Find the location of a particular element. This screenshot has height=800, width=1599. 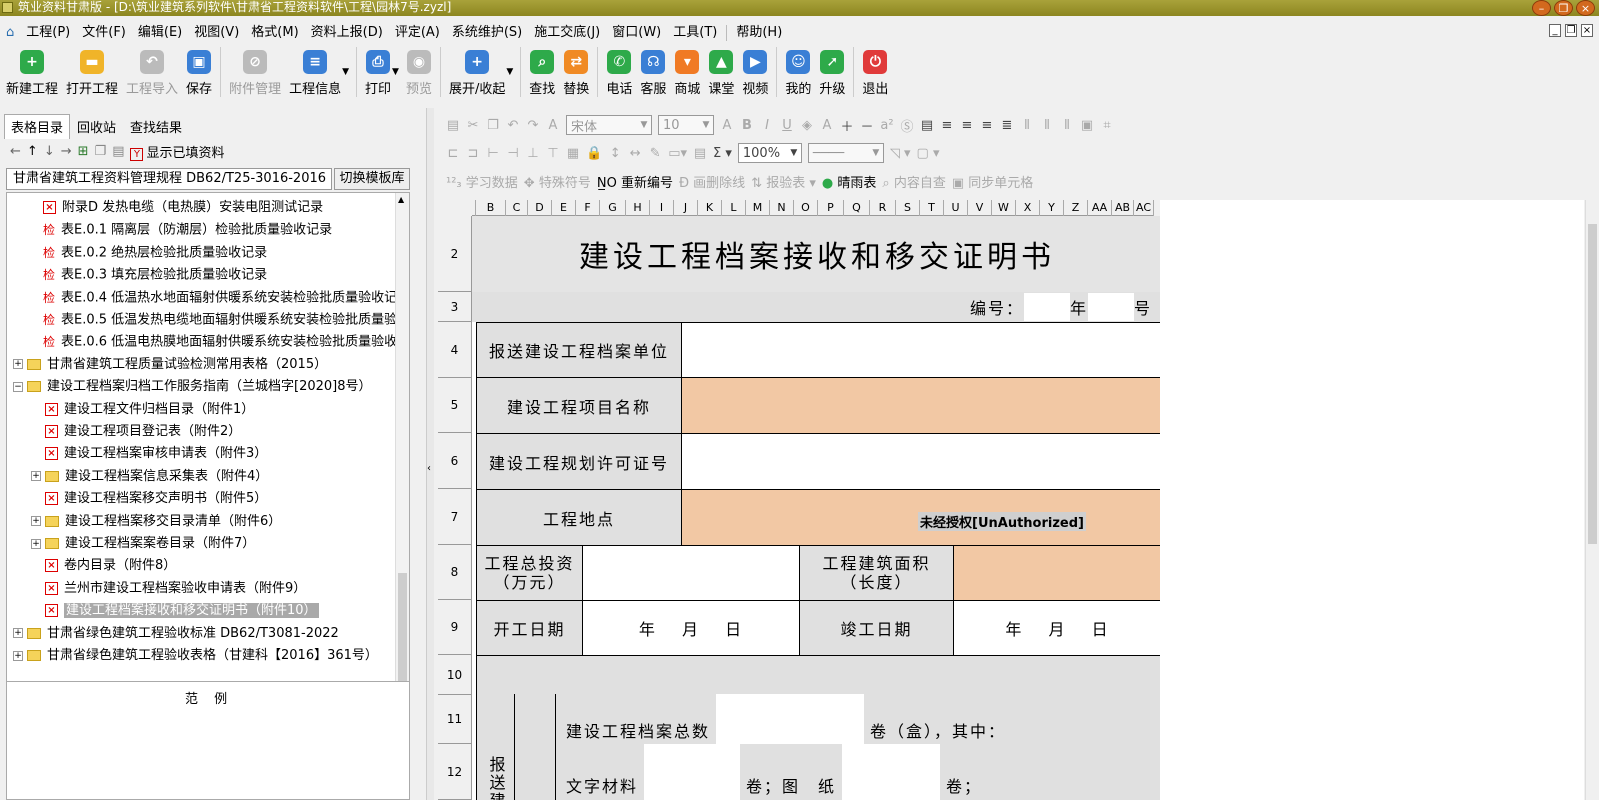

menu-home-icon: ⌂ is located at coordinates (10, 33).